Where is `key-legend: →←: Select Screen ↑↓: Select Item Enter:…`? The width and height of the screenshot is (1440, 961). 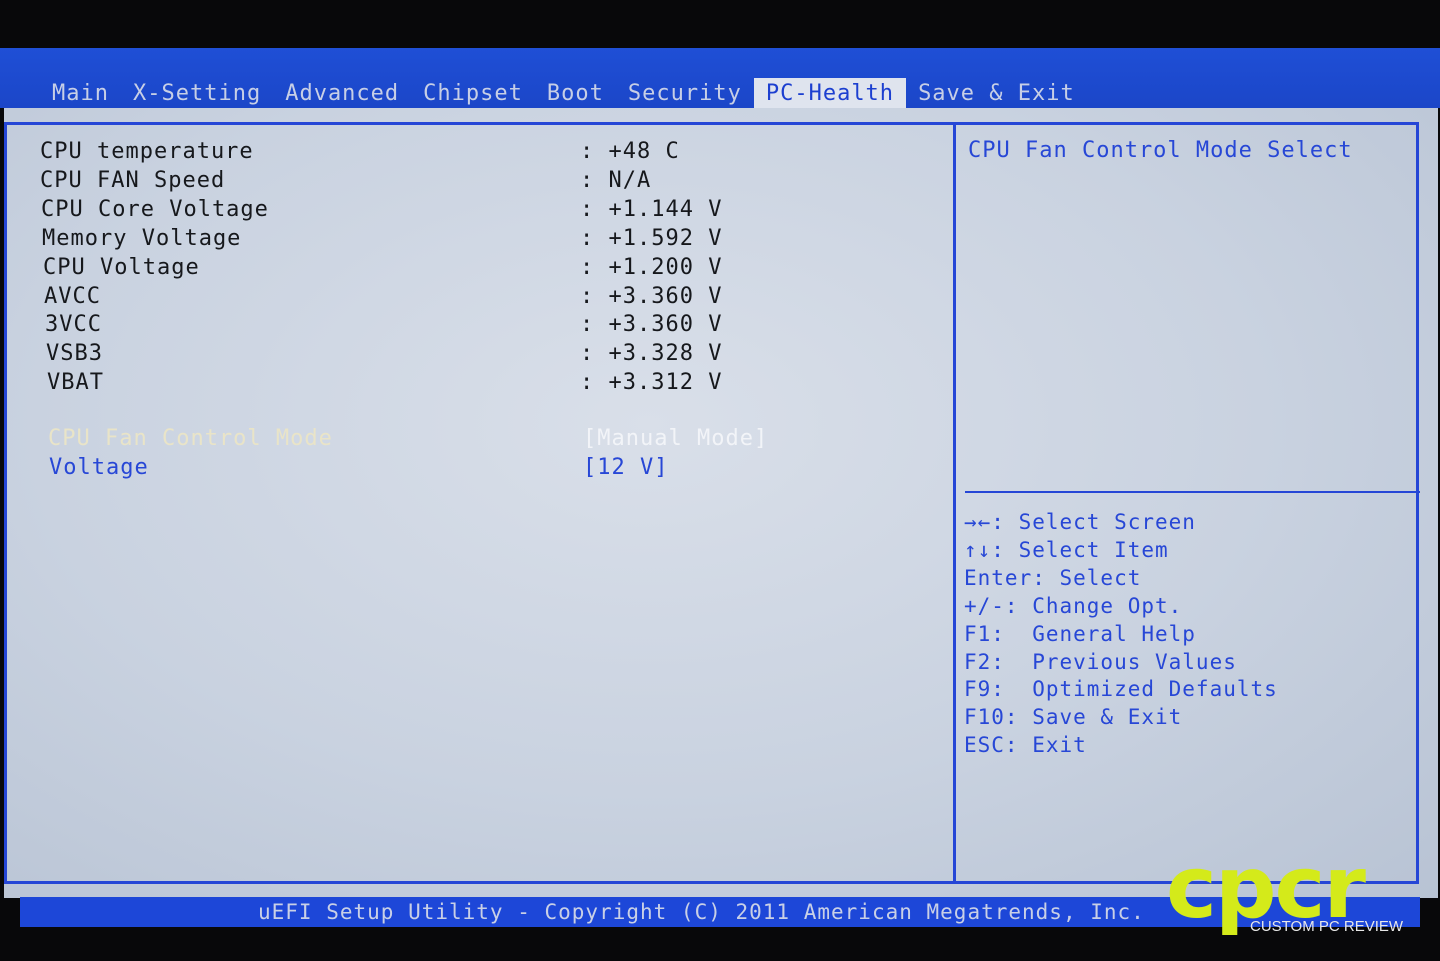 key-legend: →←: Select Screen ↑↓: Select Item Enter:… is located at coordinates (1121, 634).